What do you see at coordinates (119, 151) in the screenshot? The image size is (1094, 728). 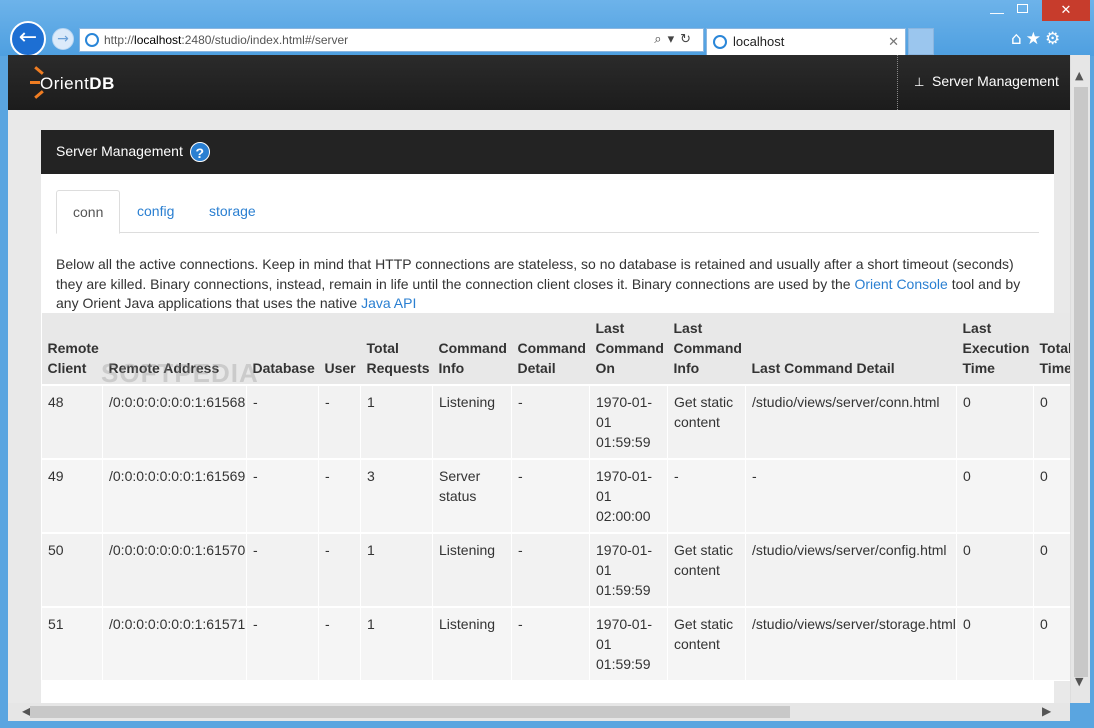 I see `panel-title: Server Management` at bounding box center [119, 151].